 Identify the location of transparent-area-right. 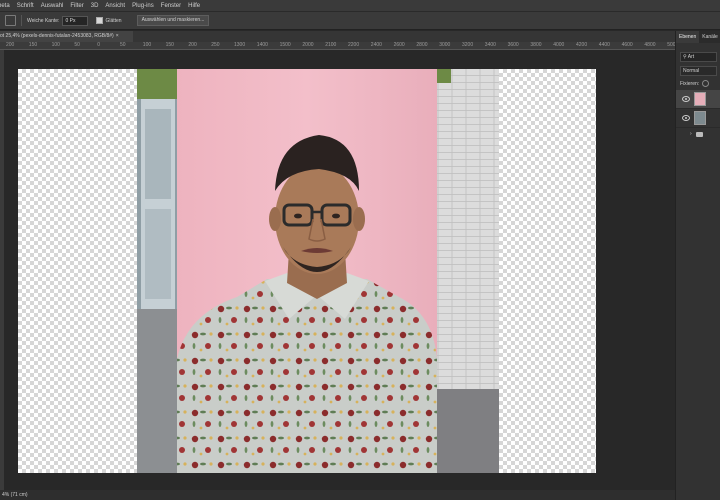
(547, 271).